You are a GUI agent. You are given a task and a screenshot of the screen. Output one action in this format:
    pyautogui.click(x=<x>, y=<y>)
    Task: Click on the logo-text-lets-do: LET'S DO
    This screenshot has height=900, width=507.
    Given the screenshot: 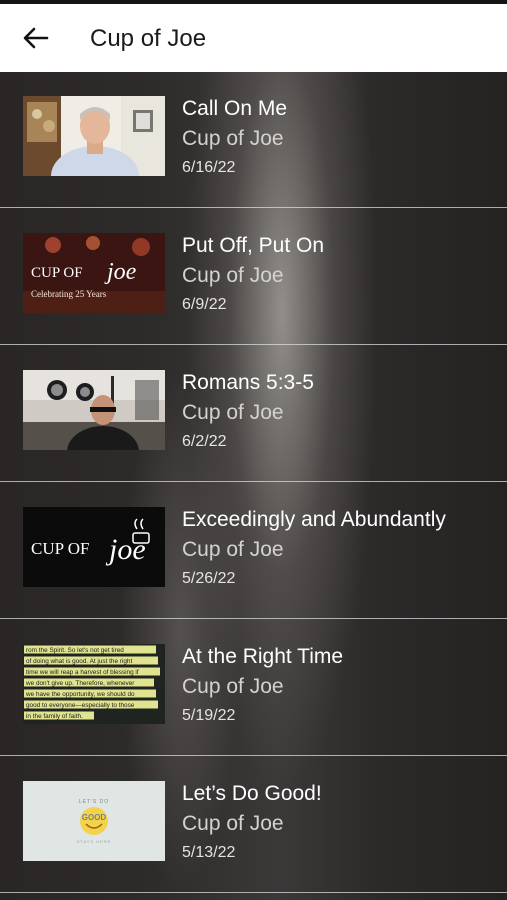 What is the action you would take?
    pyautogui.click(x=94, y=802)
    